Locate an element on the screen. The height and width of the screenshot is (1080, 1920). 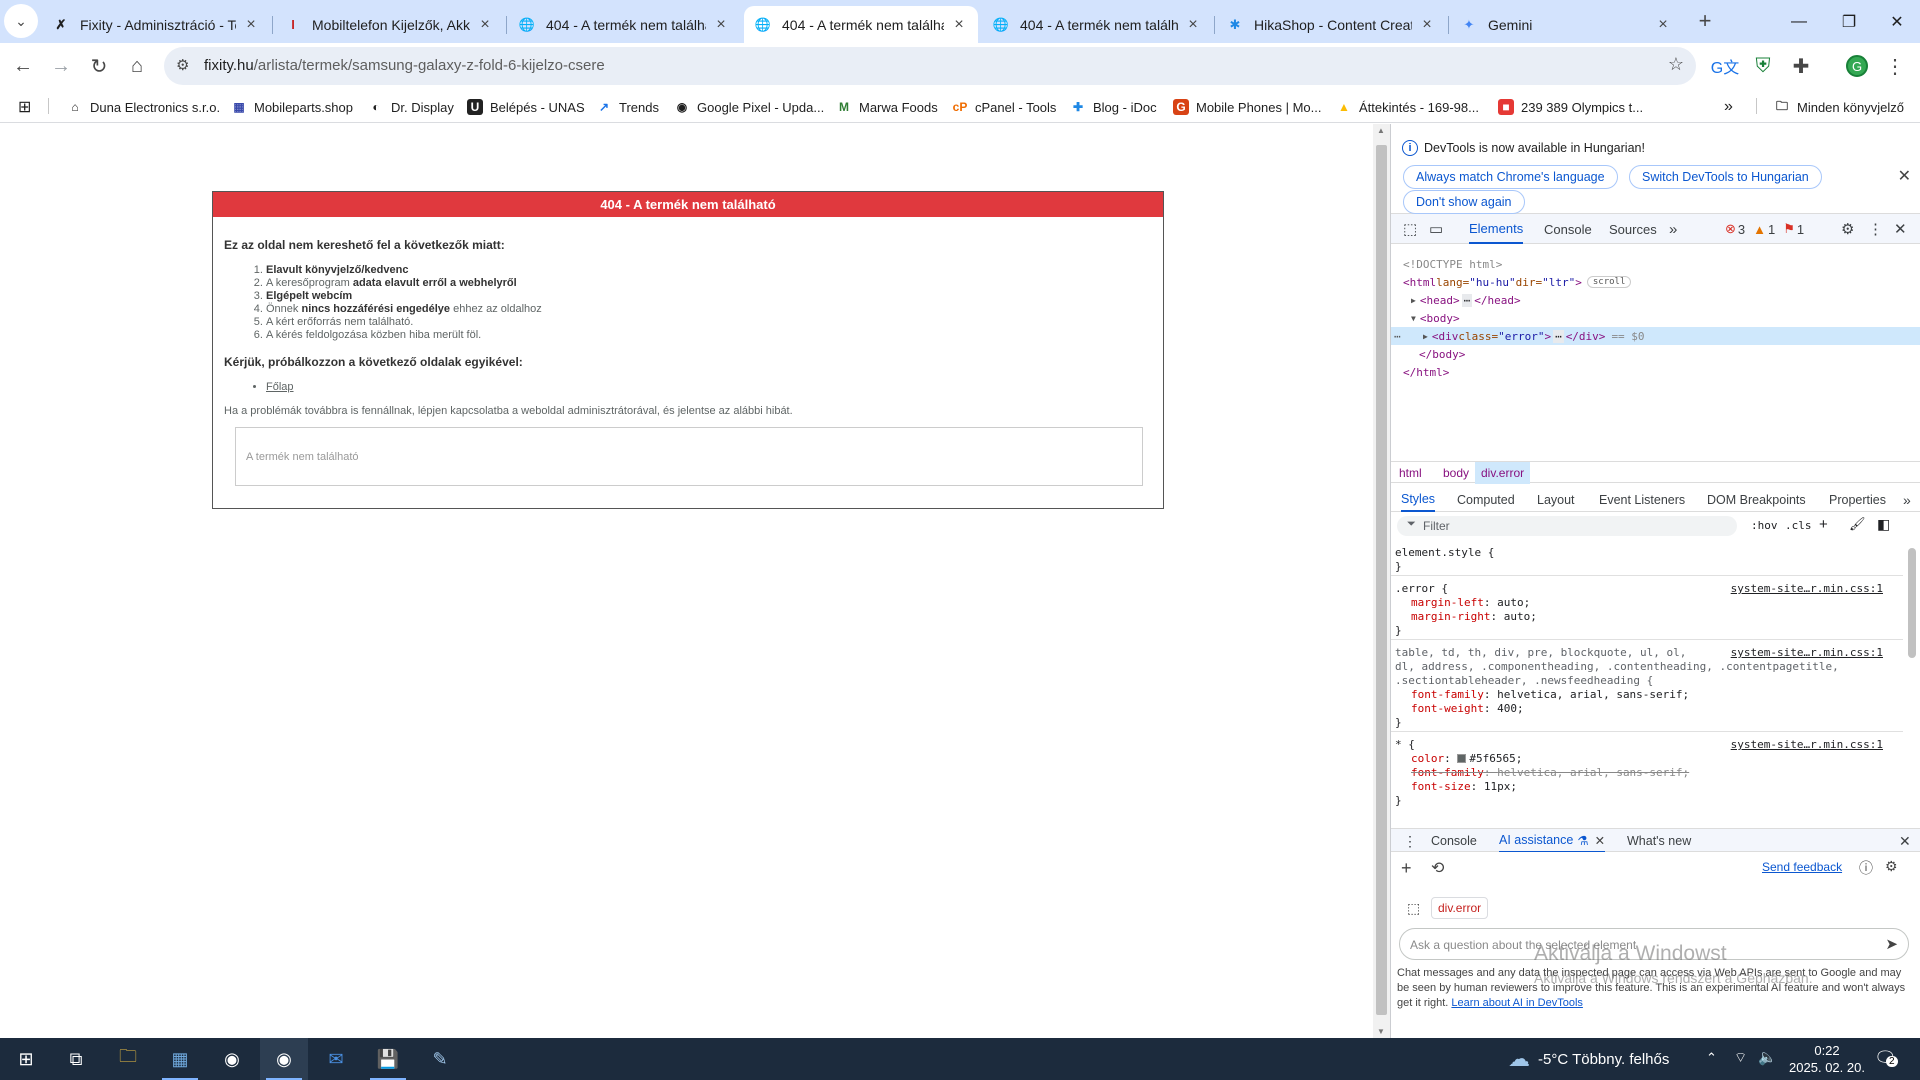
dom-body: ▼ <body> is located at coordinates (1655, 318).